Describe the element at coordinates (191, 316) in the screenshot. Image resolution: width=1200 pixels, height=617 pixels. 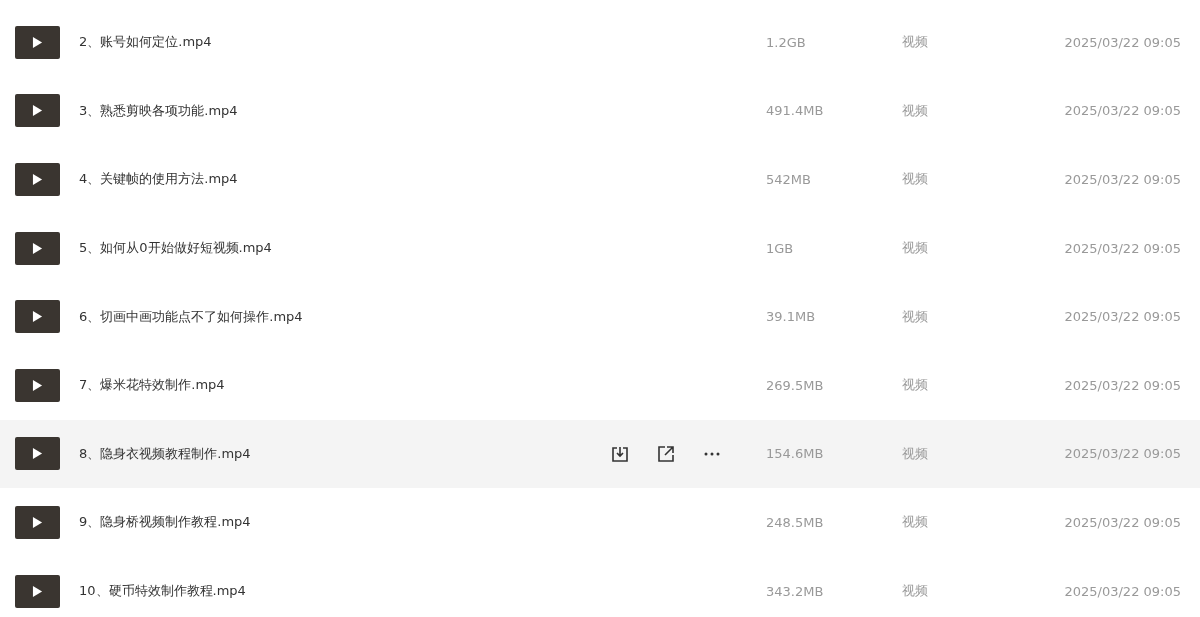
I see `file-name: 6、切画中画功能点不了如何操作.mp4` at that location.